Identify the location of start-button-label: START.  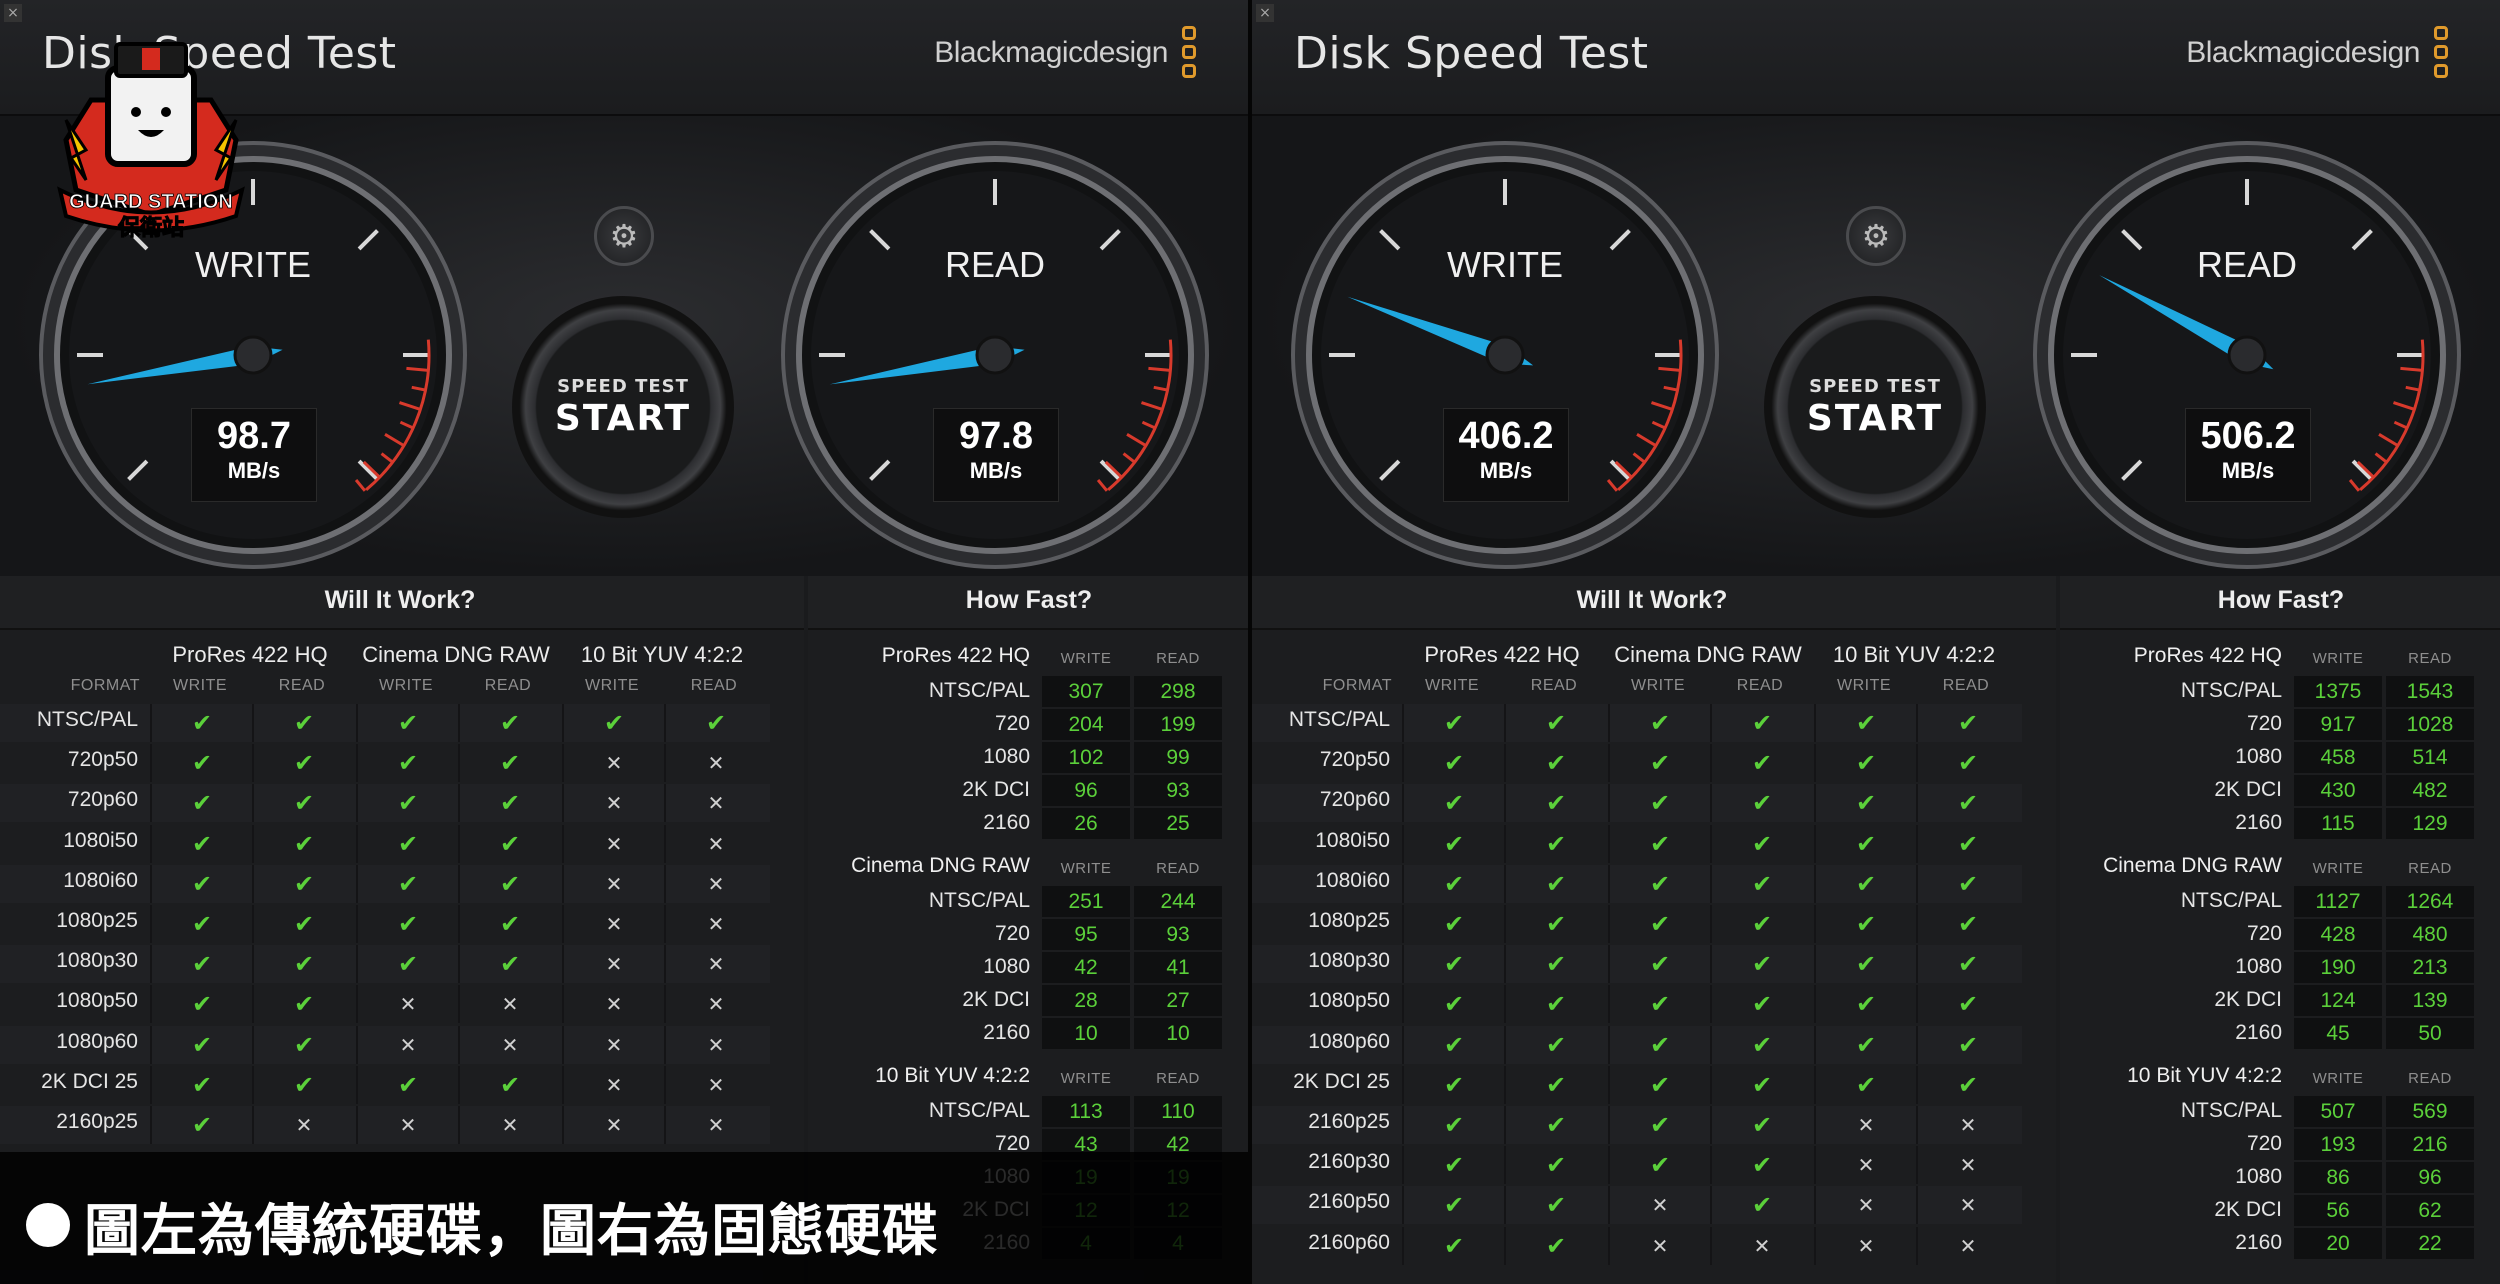
(1875, 418).